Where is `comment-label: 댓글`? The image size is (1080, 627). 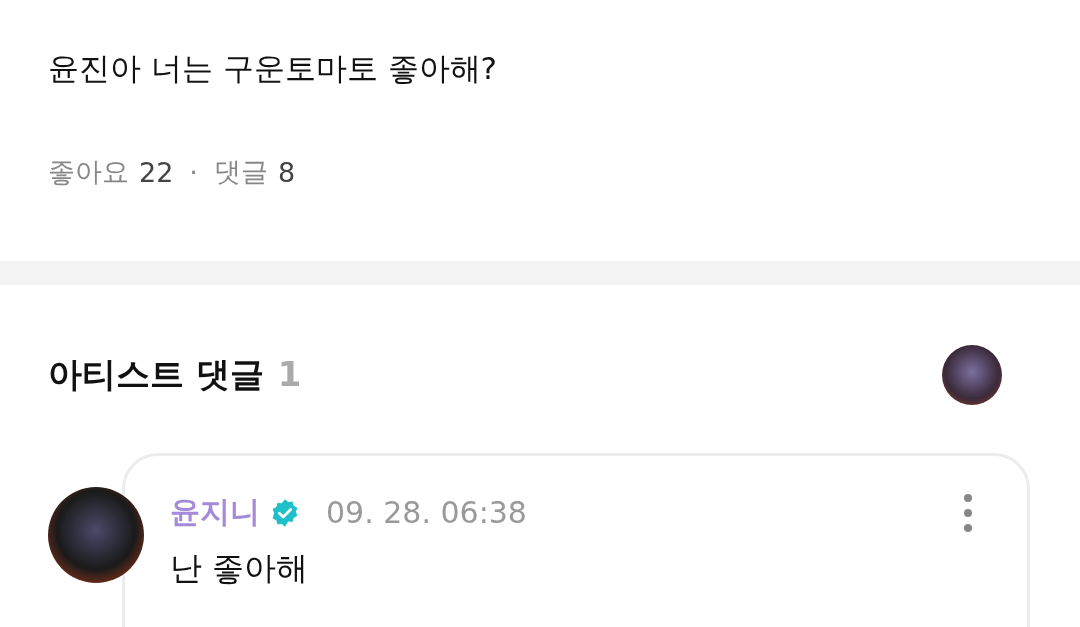 comment-label: 댓글 is located at coordinates (240, 172).